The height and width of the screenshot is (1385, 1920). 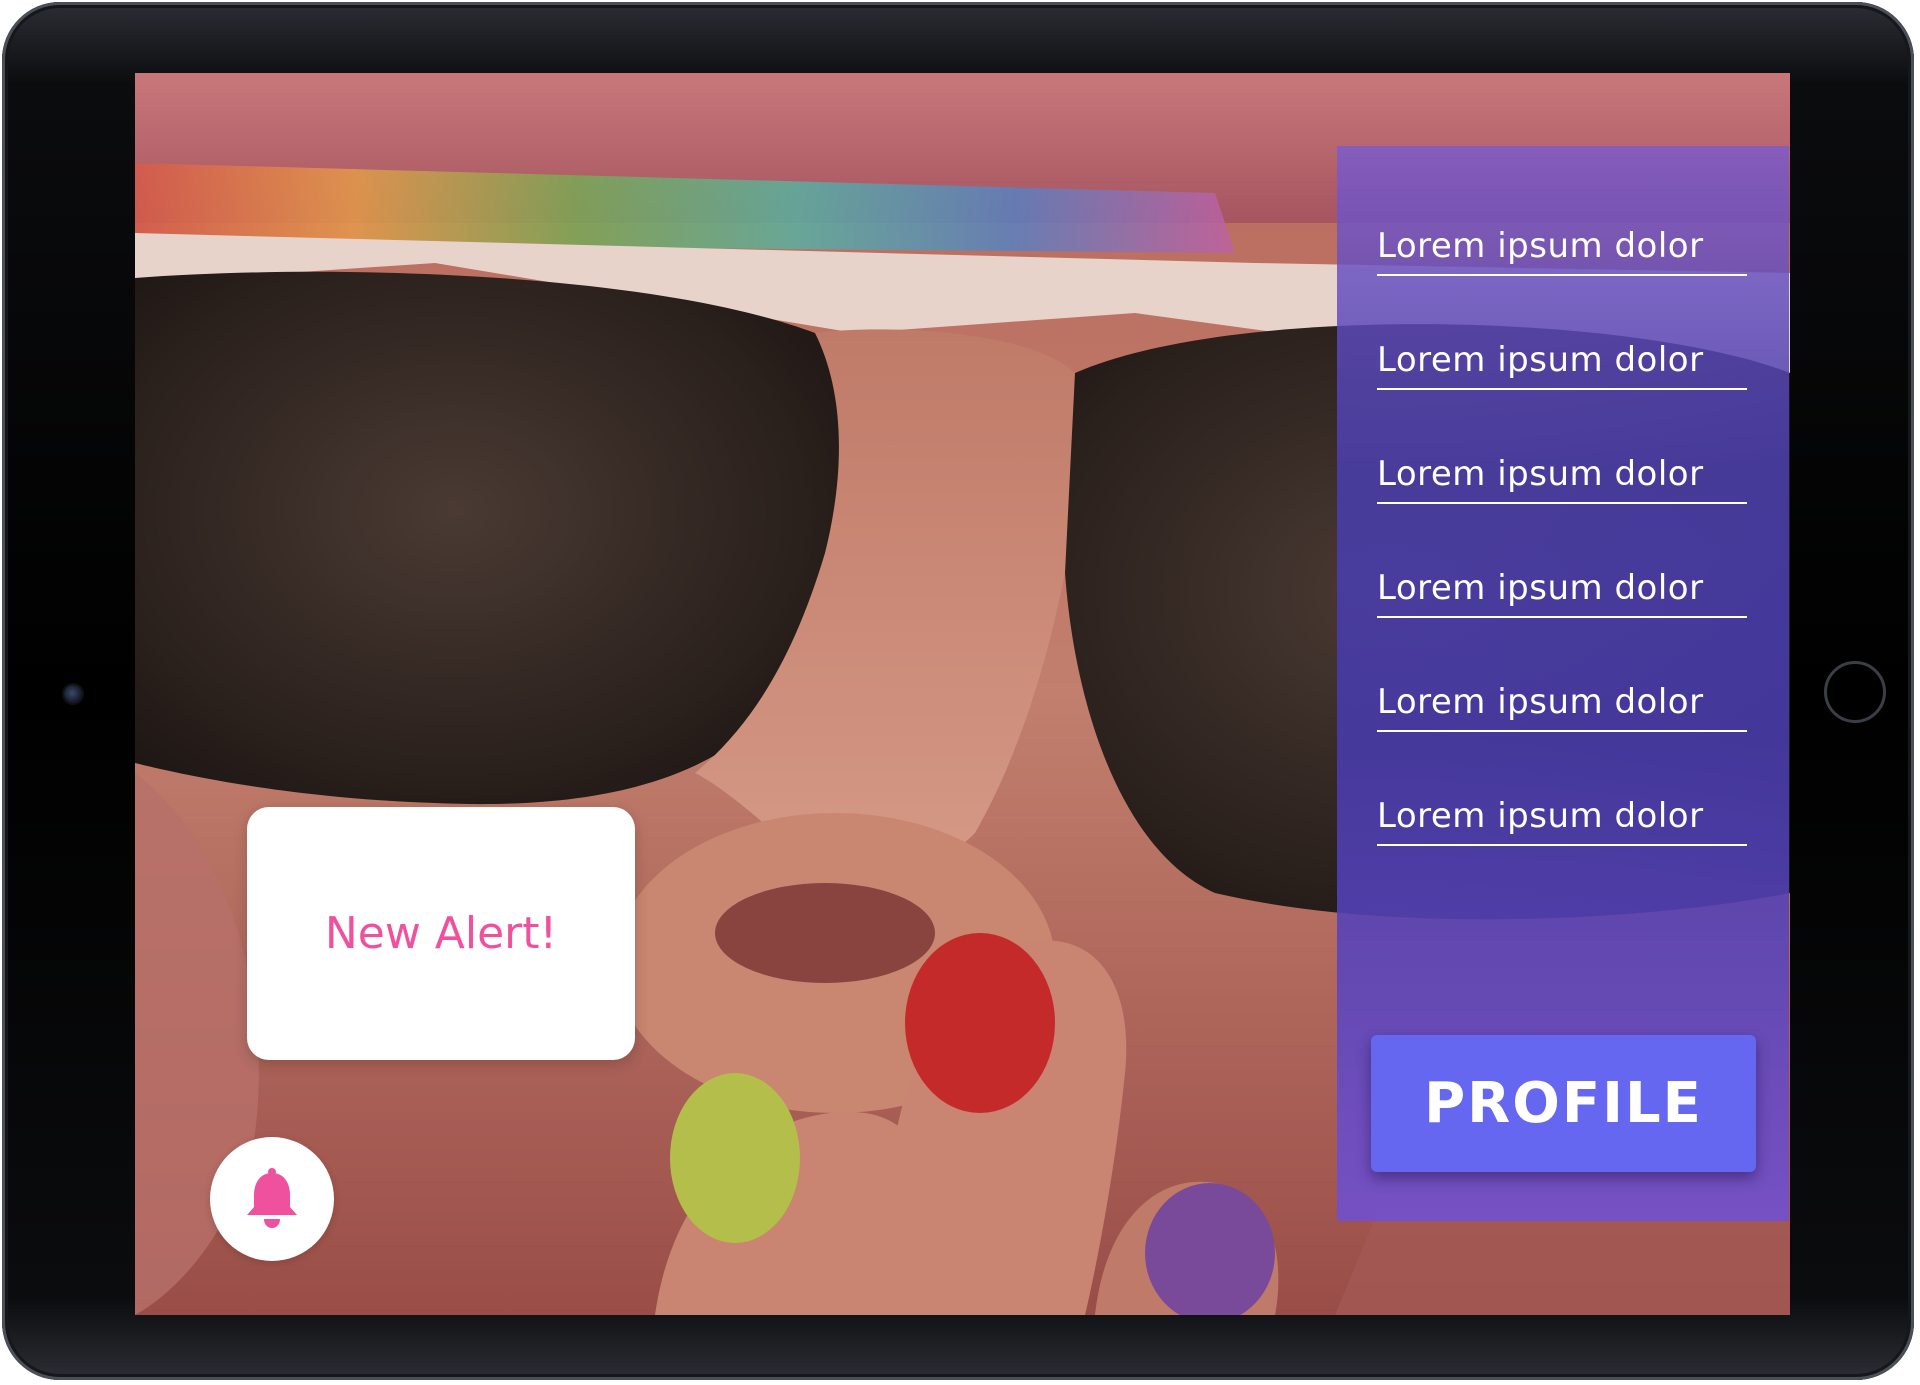 What do you see at coordinates (1563, 1103) in the screenshot?
I see `profile-button: PROFILE` at bounding box center [1563, 1103].